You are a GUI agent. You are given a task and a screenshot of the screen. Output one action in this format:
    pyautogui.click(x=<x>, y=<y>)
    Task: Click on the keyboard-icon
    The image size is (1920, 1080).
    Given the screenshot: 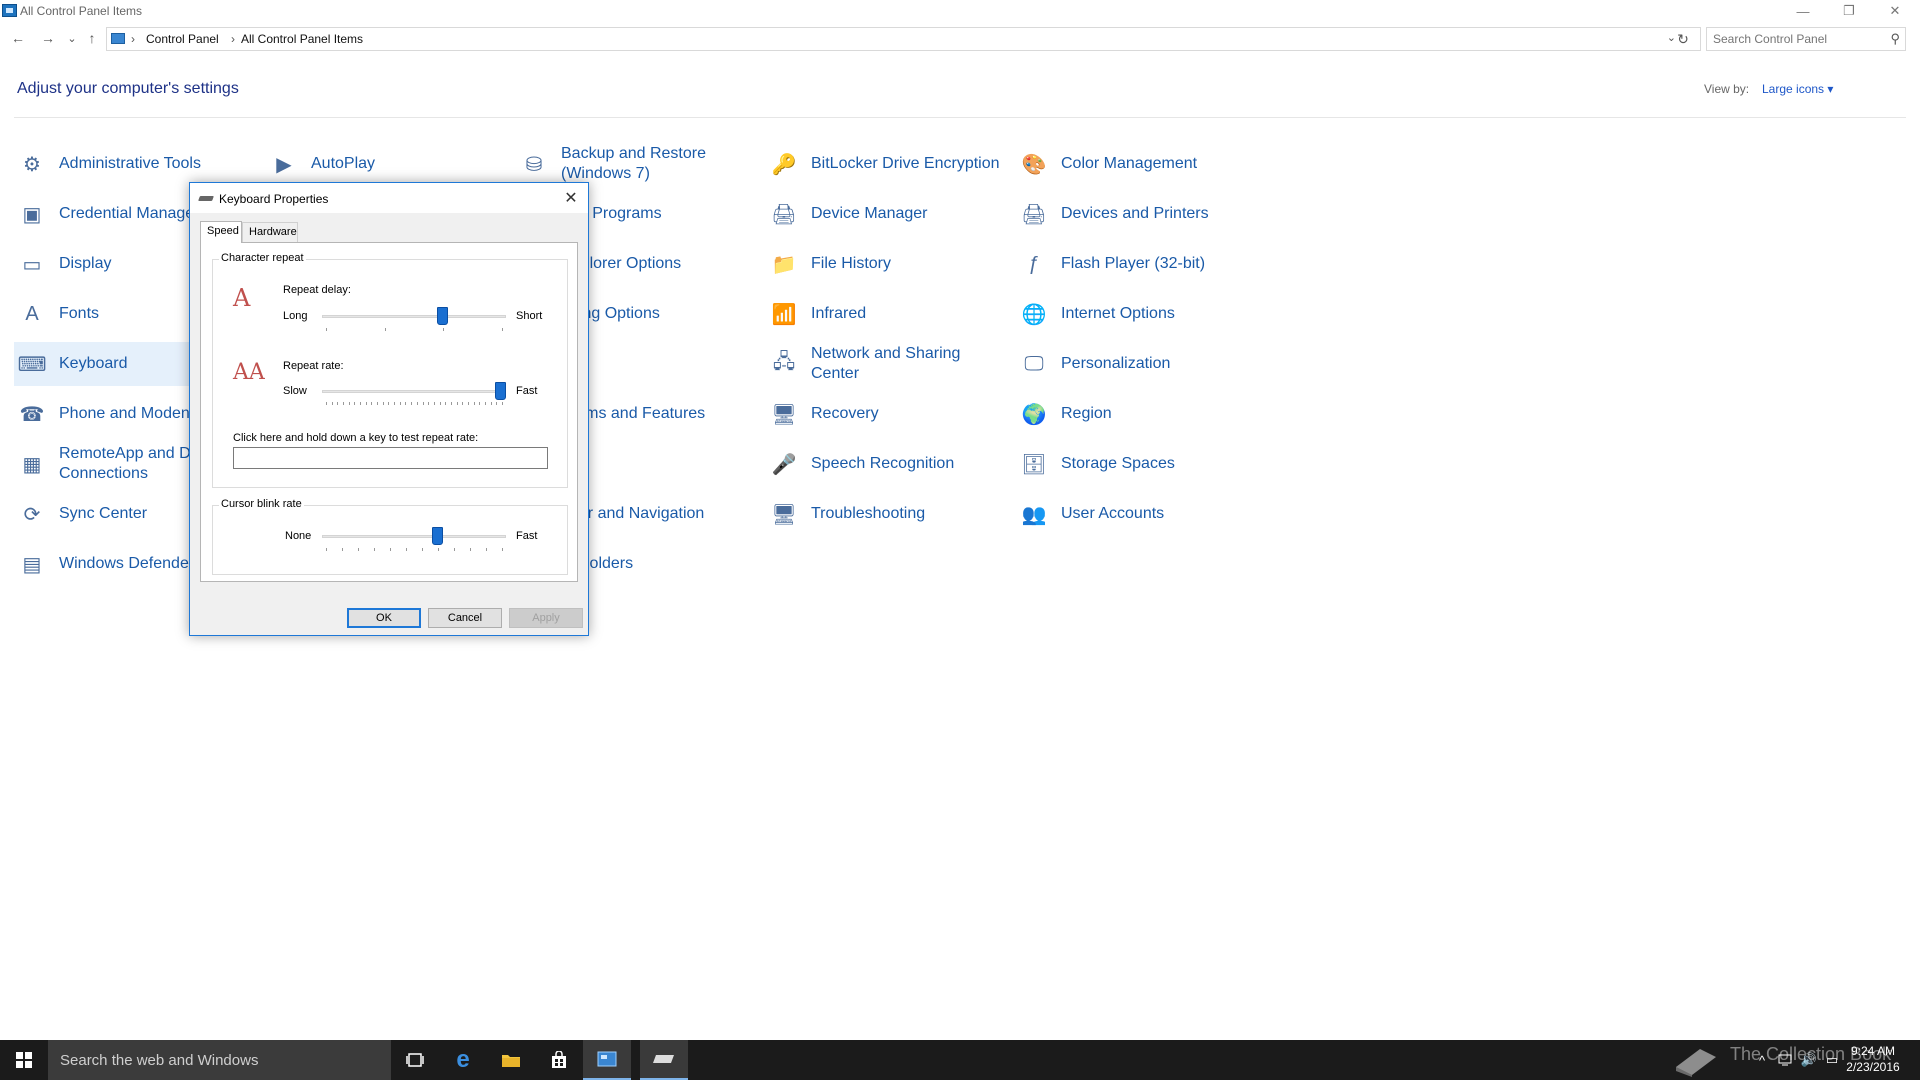 What is the action you would take?
    pyautogui.click(x=206, y=198)
    